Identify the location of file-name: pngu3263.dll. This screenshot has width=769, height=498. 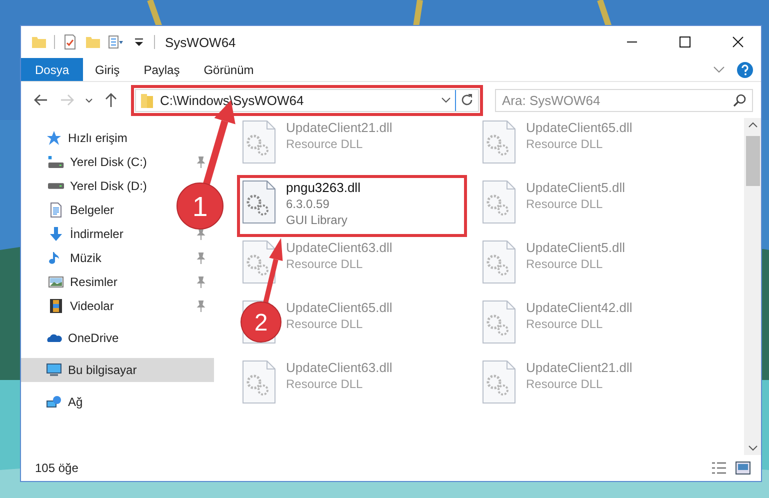
(323, 187).